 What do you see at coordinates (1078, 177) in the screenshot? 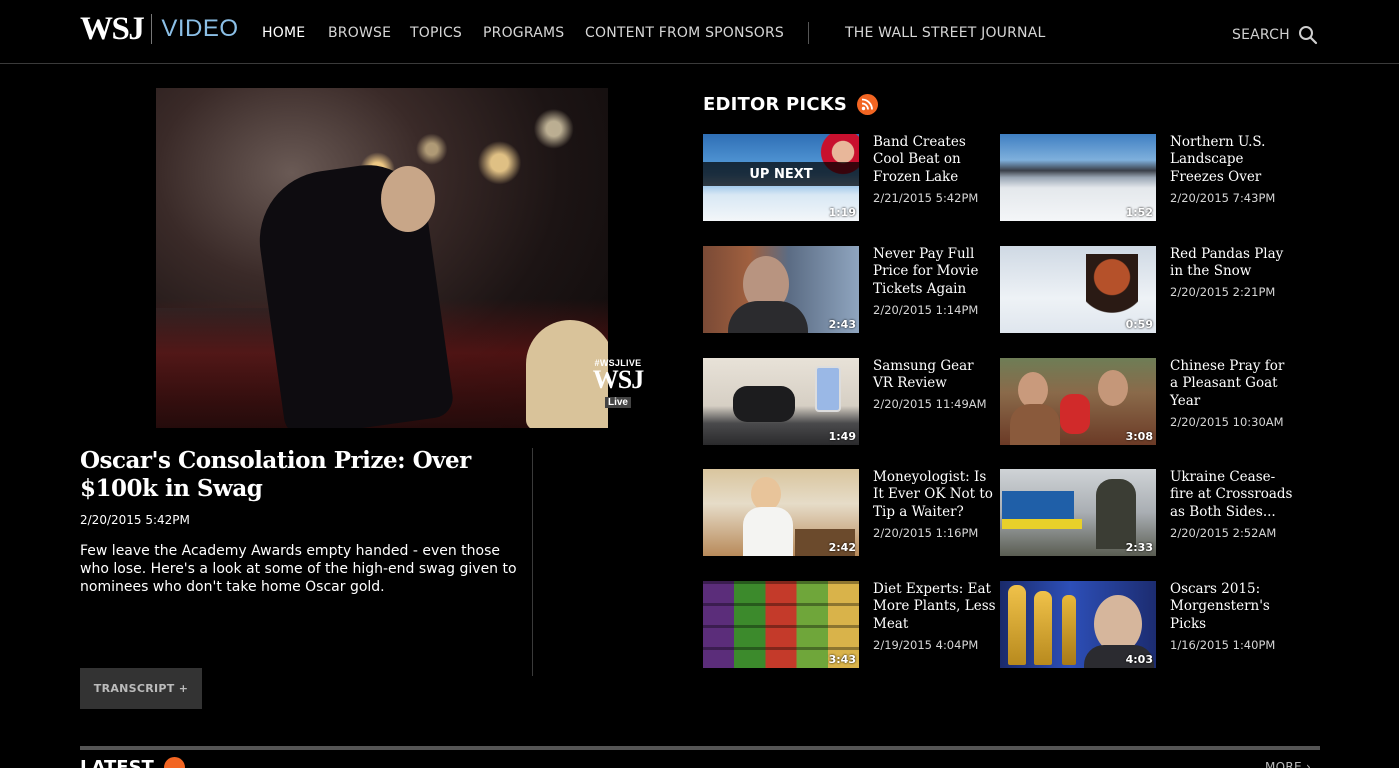
I see `video-thumbnail: 1:52` at bounding box center [1078, 177].